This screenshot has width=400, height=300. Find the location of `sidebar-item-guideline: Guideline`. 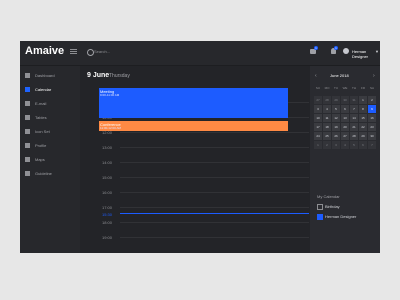

sidebar-item-guideline: Guideline is located at coordinates (52, 174).